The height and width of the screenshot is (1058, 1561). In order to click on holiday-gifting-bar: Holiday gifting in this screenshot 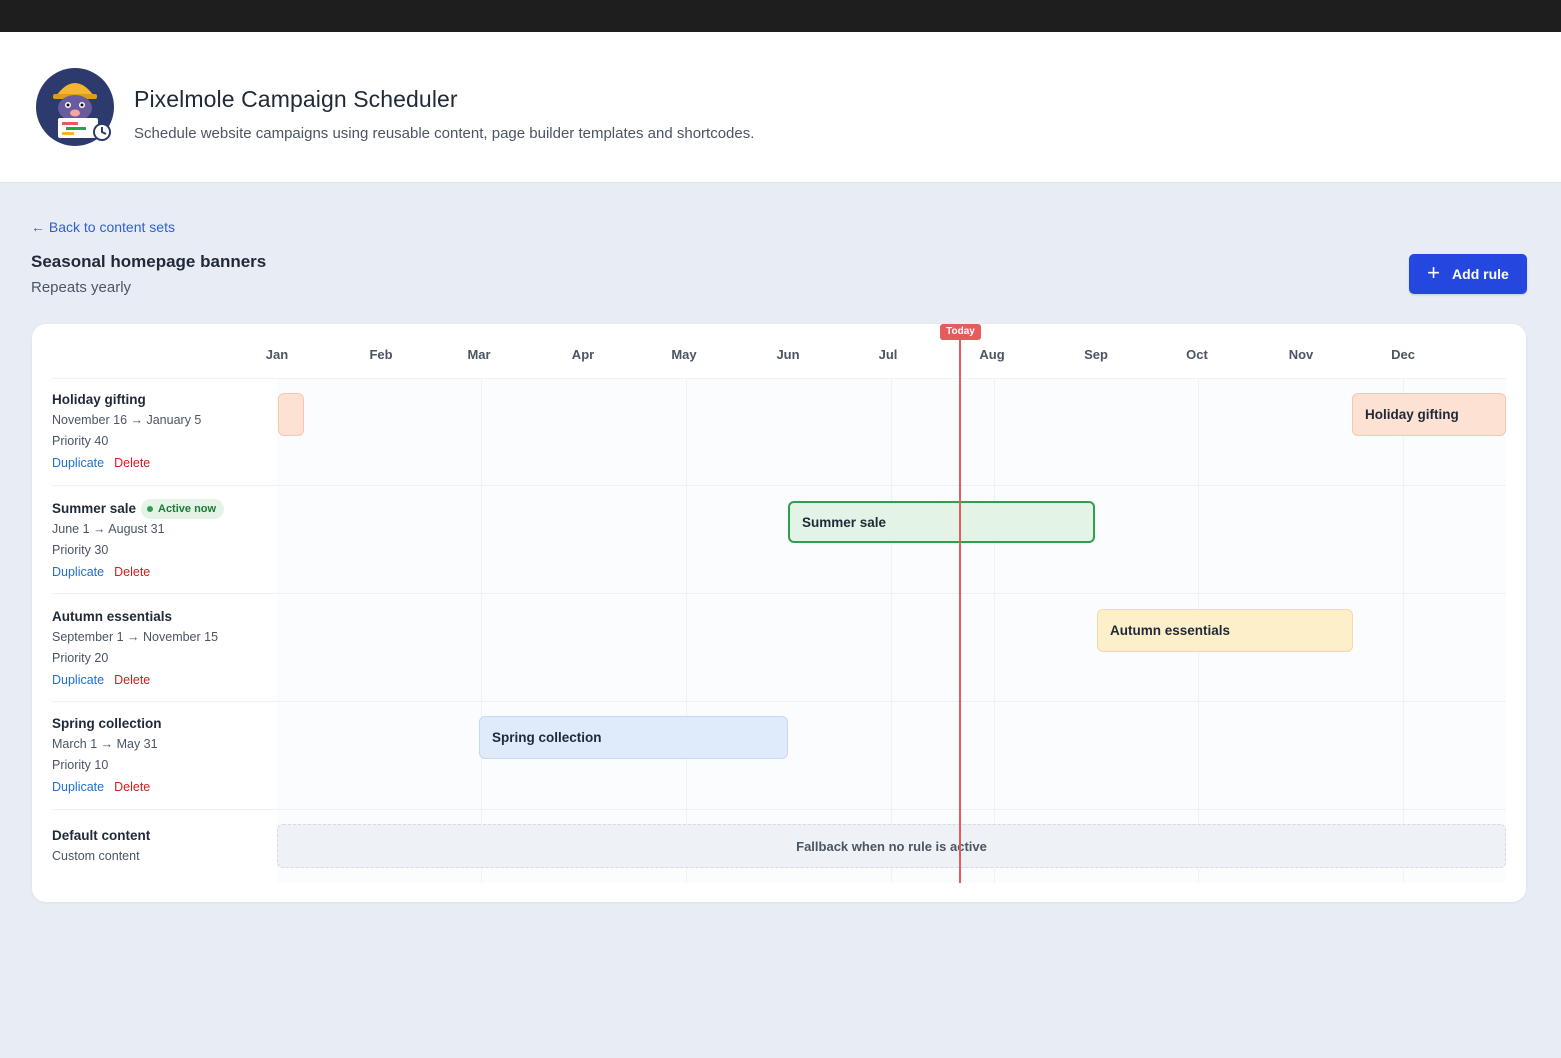, I will do `click(1429, 414)`.